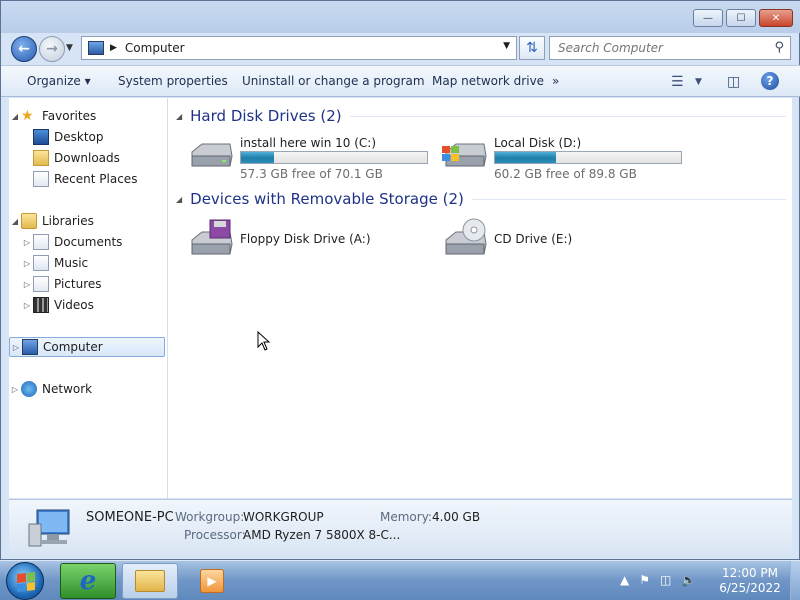  Describe the element at coordinates (770, 81) in the screenshot. I see `help-button: ?` at that location.